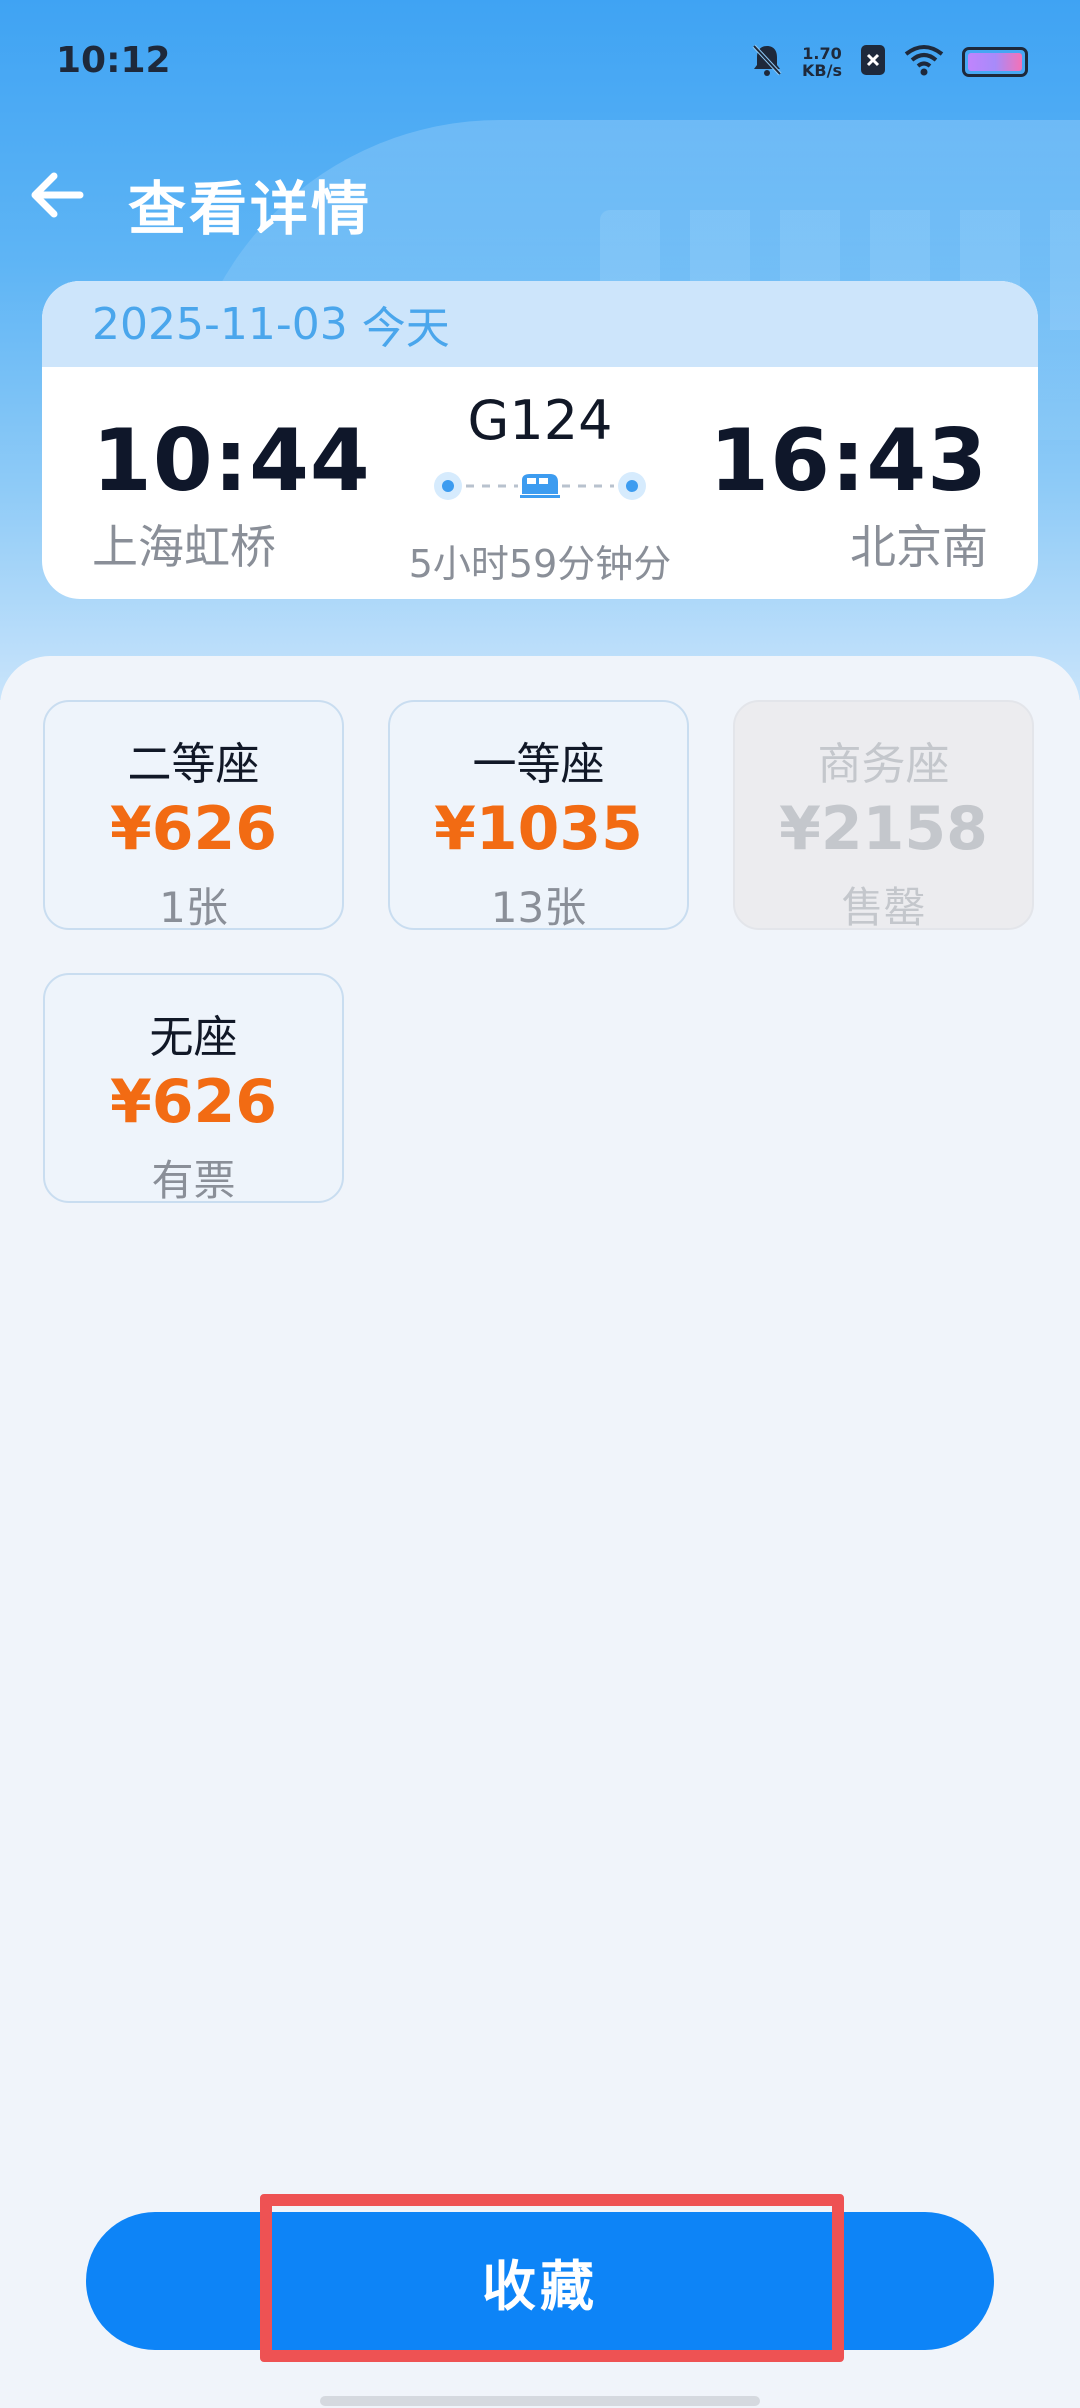  I want to click on seat-name: 无座, so click(193, 1037).